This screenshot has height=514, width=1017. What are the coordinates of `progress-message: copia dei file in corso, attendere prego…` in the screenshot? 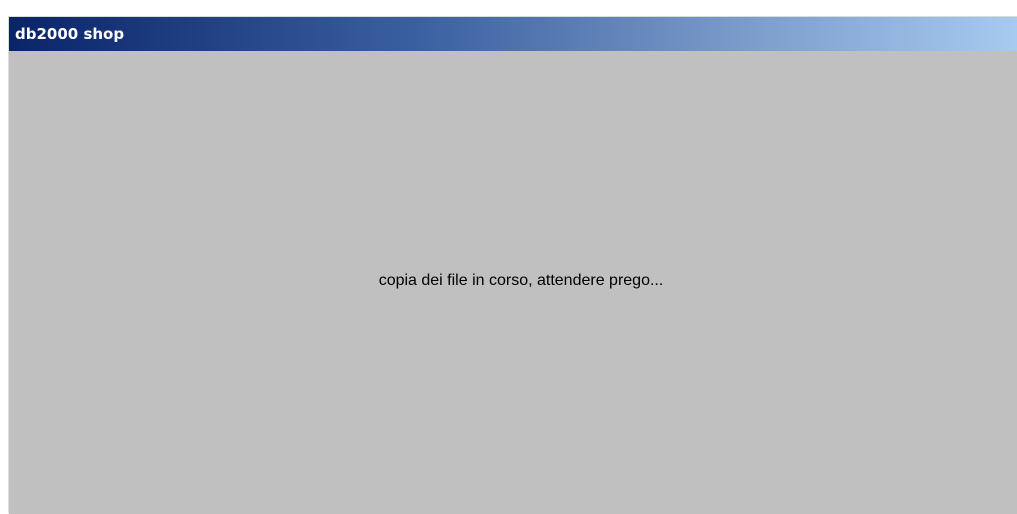 It's located at (521, 280).